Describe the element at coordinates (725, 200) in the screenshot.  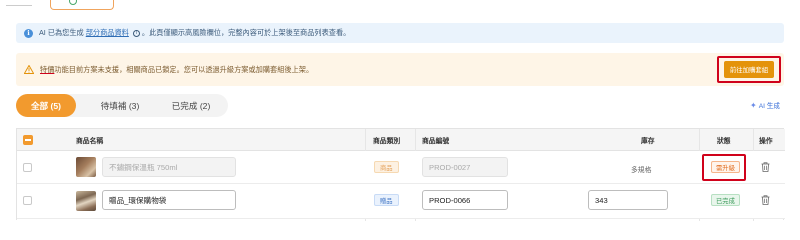
I see `status-badge: 已完成` at that location.